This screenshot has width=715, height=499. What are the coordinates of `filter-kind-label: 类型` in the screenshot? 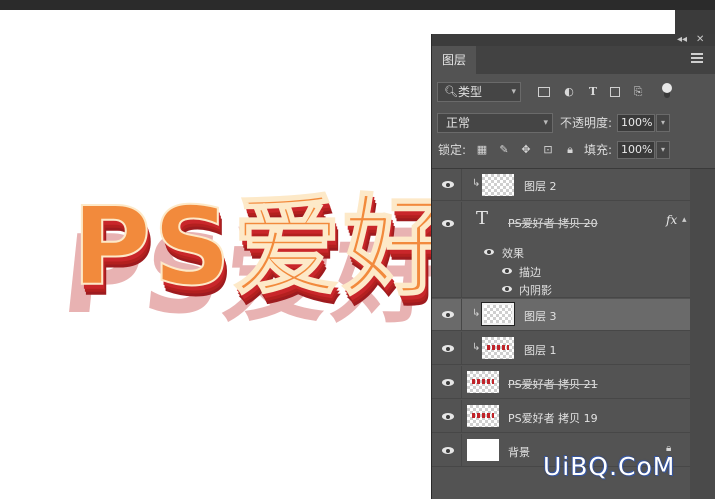 It's located at (470, 92).